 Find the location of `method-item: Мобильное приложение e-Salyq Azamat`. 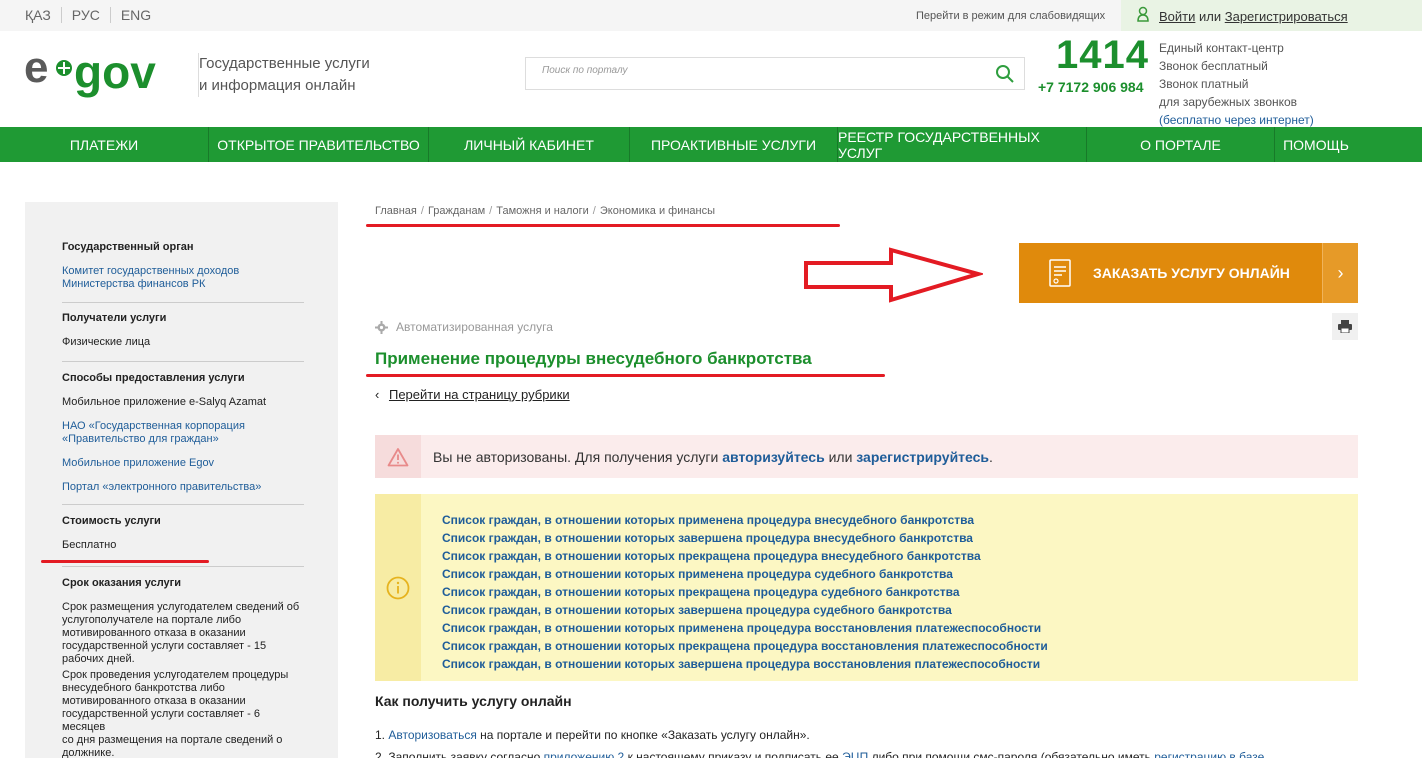

method-item: Мобильное приложение e-Salyq Azamat is located at coordinates (164, 402).